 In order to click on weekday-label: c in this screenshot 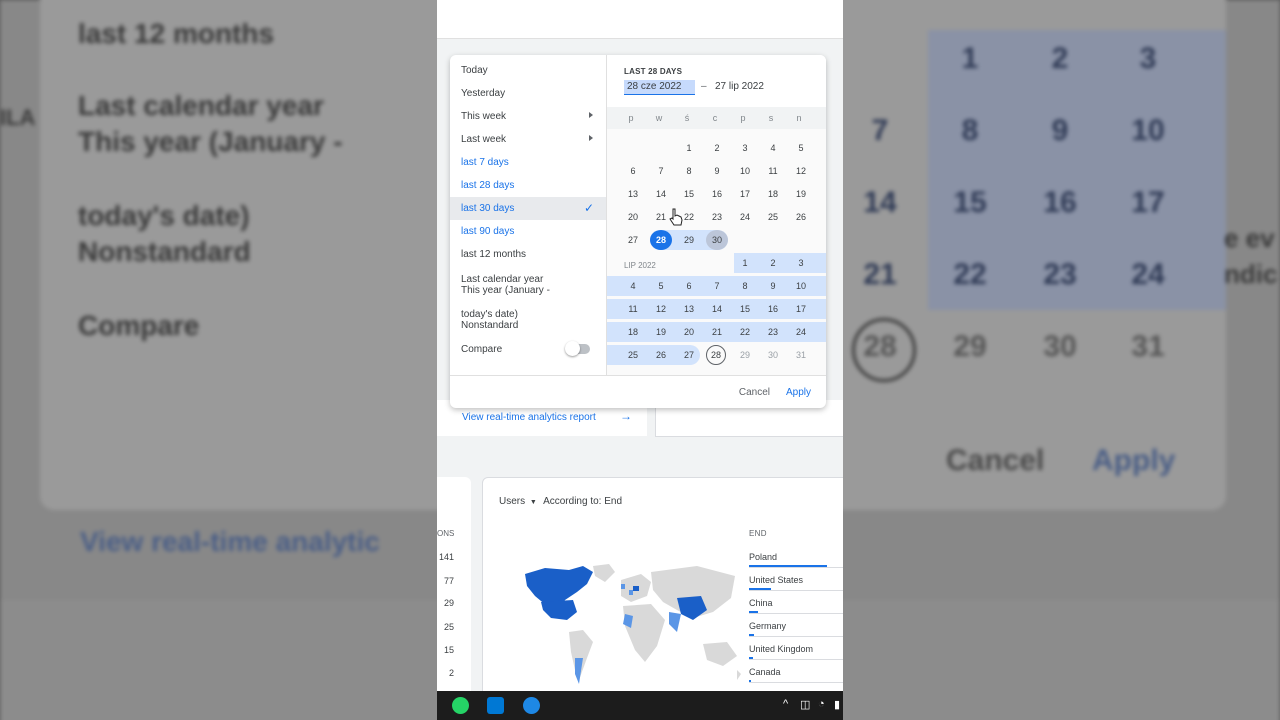, I will do `click(715, 118)`.